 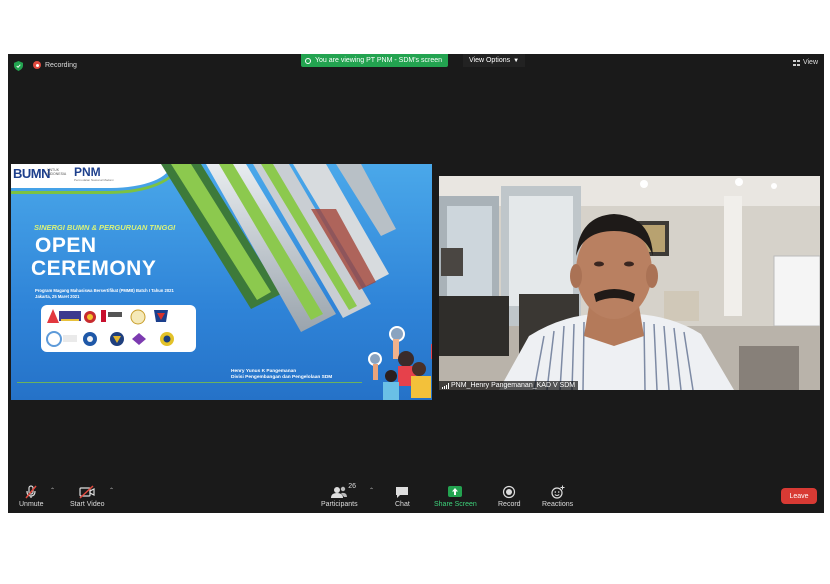 I want to click on start-video-button: Start Video, so click(x=87, y=496).